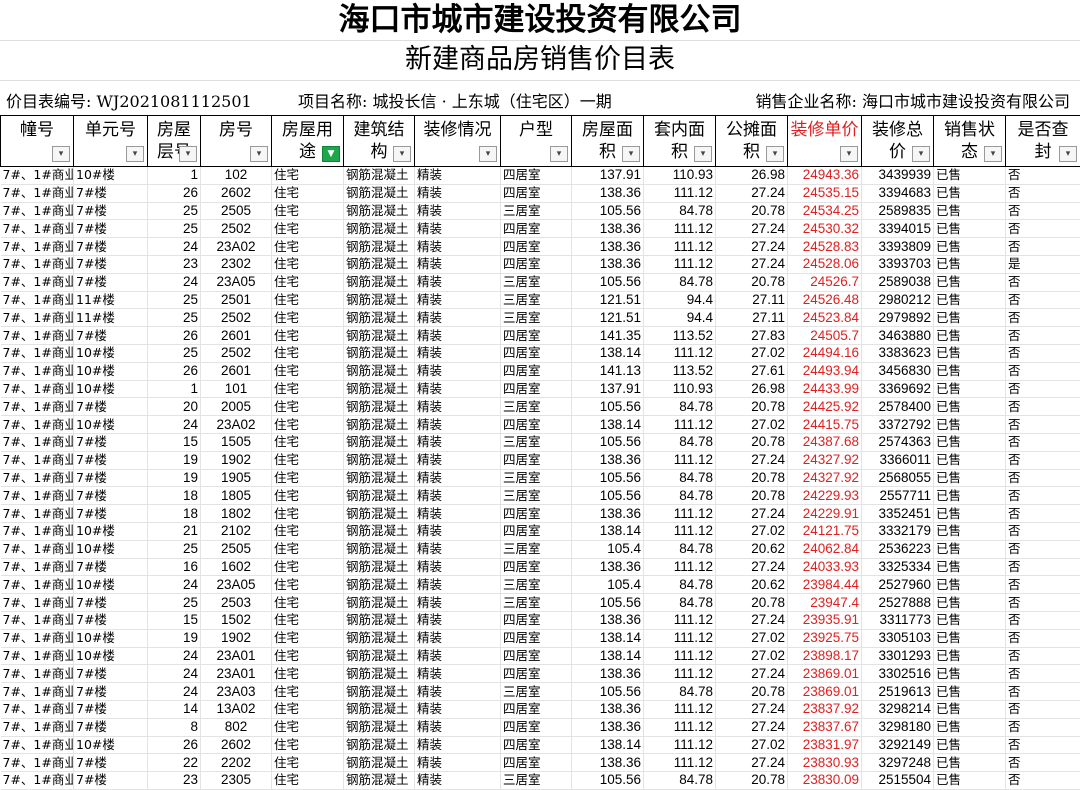  I want to click on table-cell: 94.4, so click(680, 318).